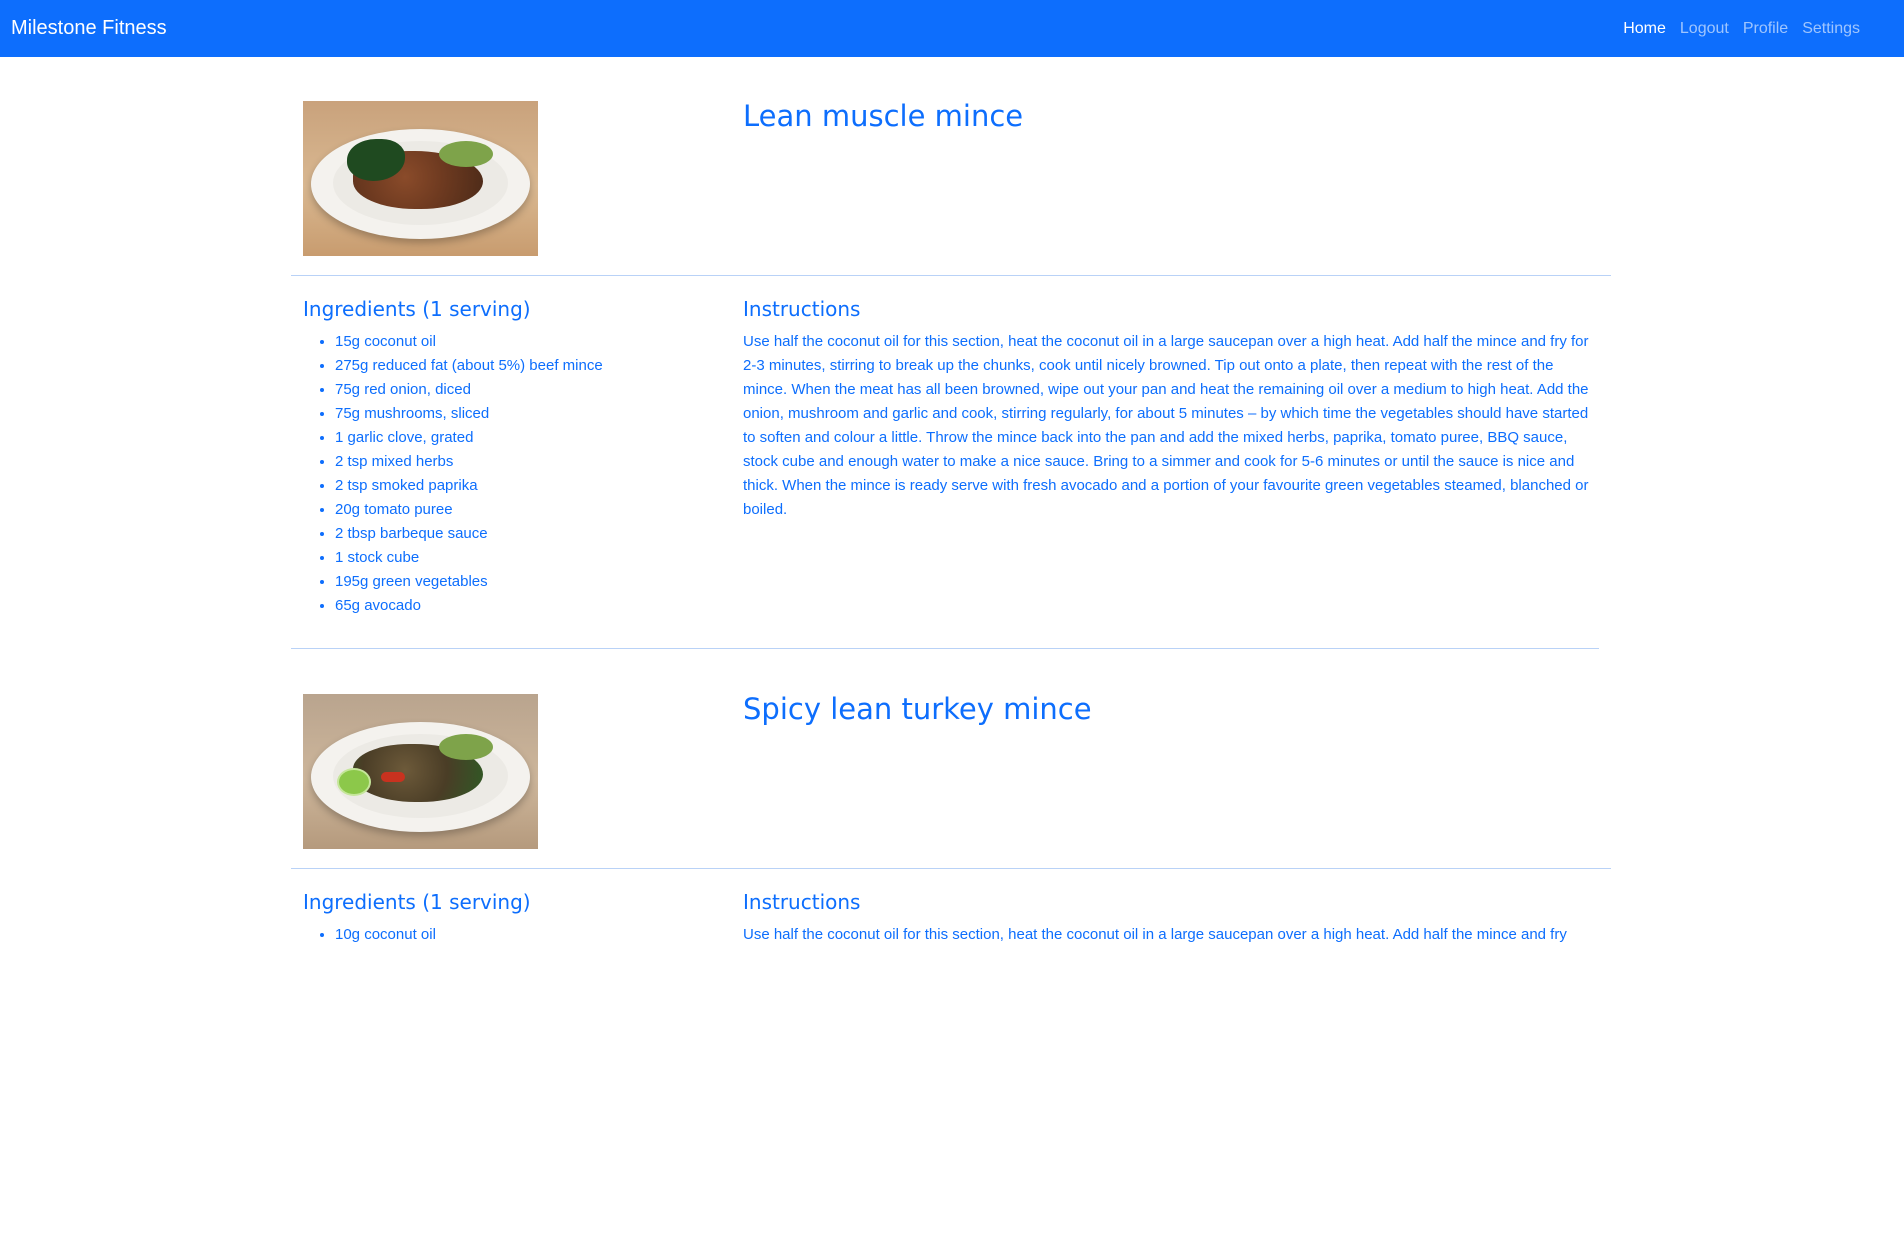 This screenshot has height=1243, width=1904. What do you see at coordinates (469, 534) in the screenshot?
I see `ingredient-item: 2 tbsp barbeque sauce` at bounding box center [469, 534].